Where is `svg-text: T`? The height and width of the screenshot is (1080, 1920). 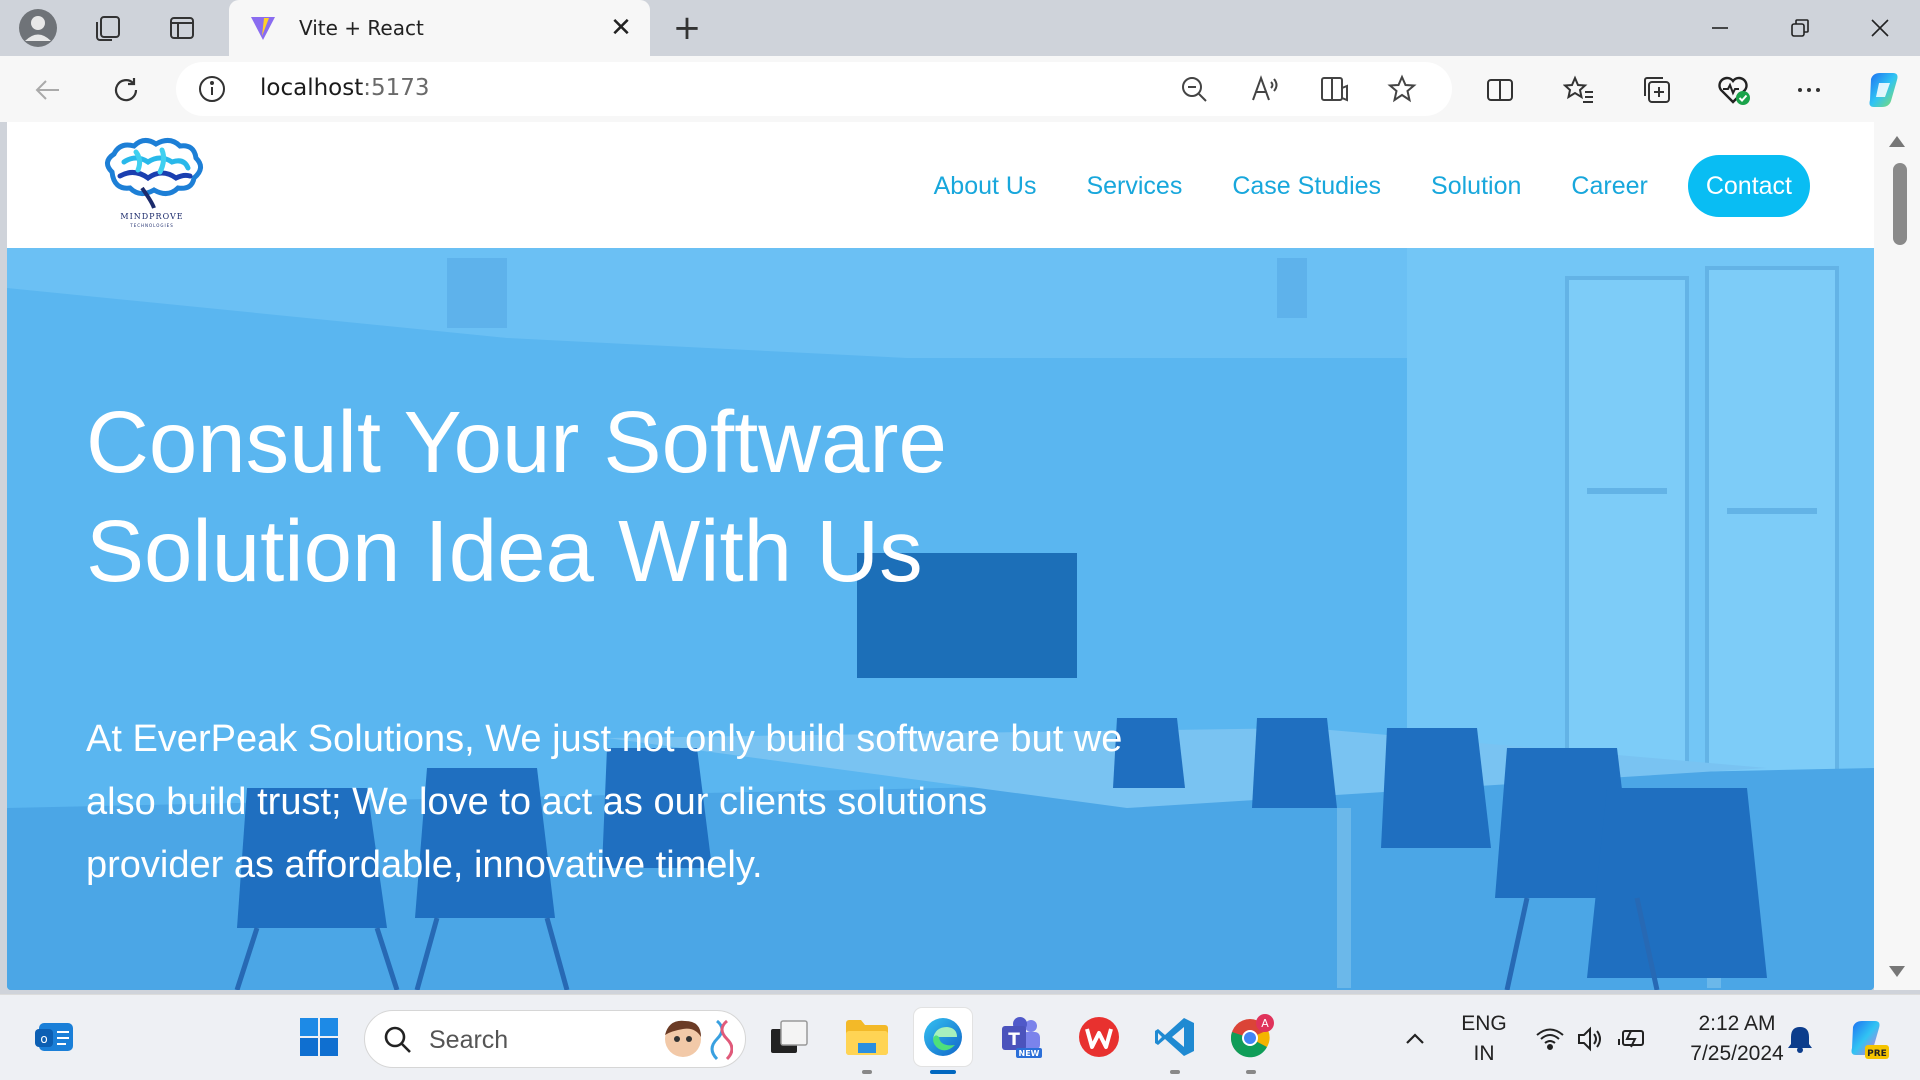
svg-text: T is located at coordinates (1014, 1040).